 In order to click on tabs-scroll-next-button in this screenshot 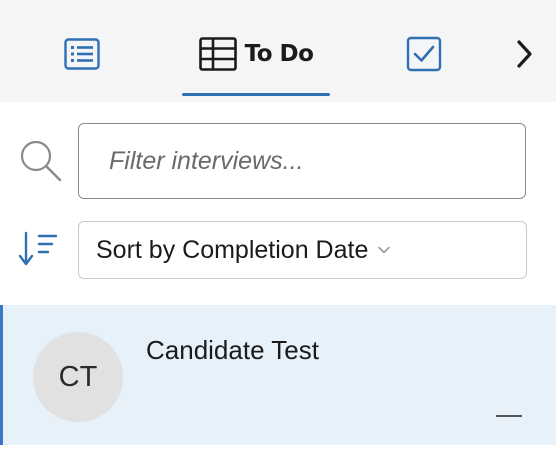, I will do `click(524, 54)`.